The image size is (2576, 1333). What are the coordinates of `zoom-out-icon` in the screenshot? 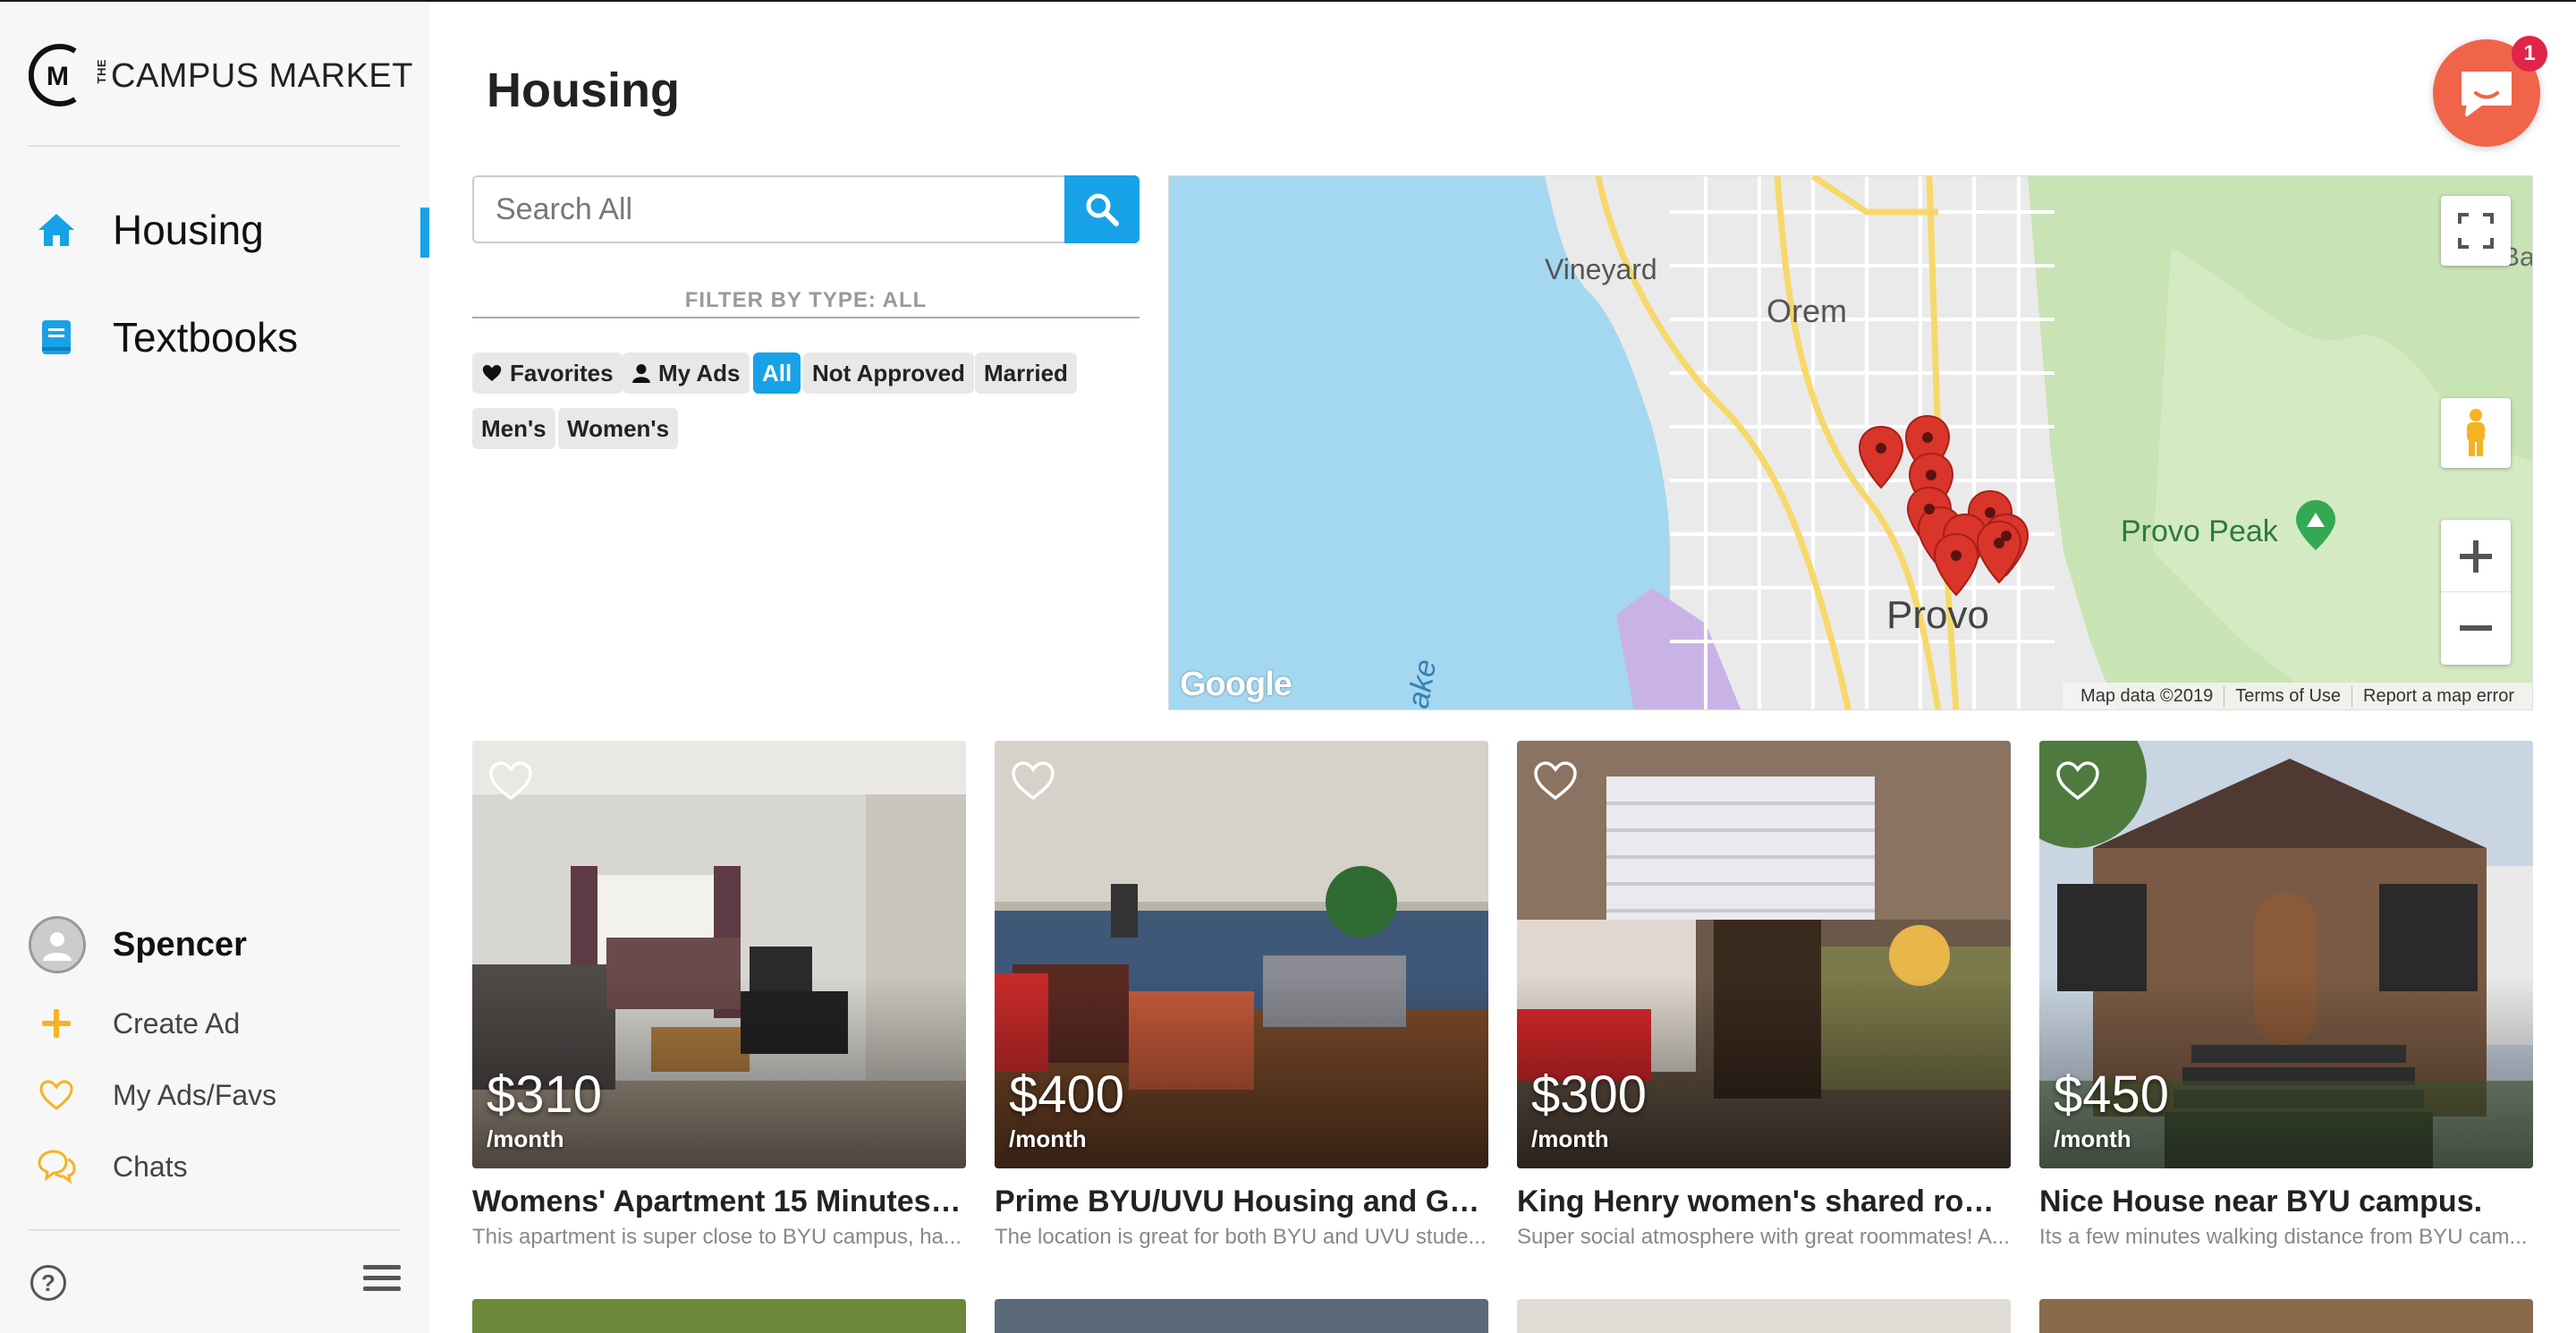 It's located at (2476, 628).